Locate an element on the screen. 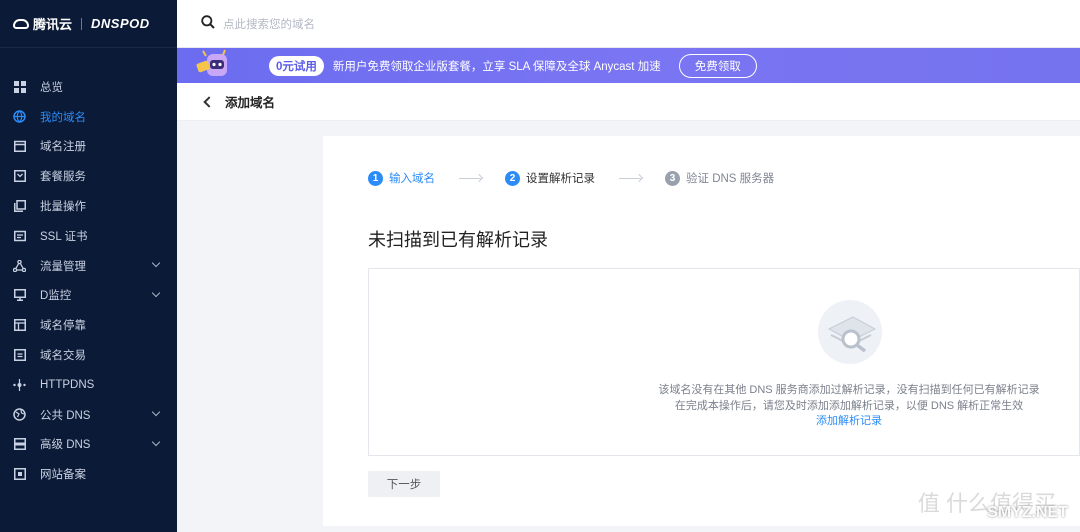 The width and height of the screenshot is (1080, 532). step-1: 1 输入域名 is located at coordinates (401, 178).